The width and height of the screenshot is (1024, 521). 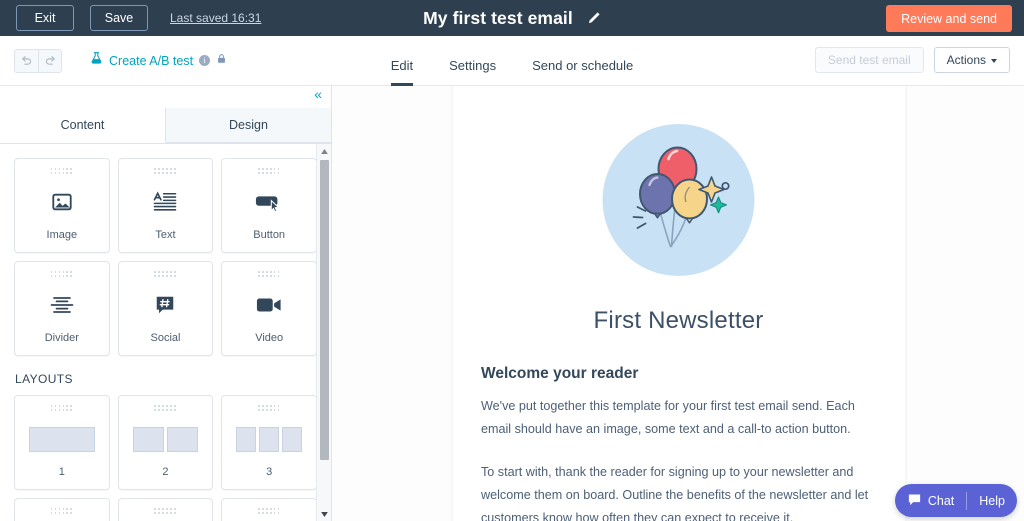 I want to click on tab-settings: Settings, so click(x=472, y=72).